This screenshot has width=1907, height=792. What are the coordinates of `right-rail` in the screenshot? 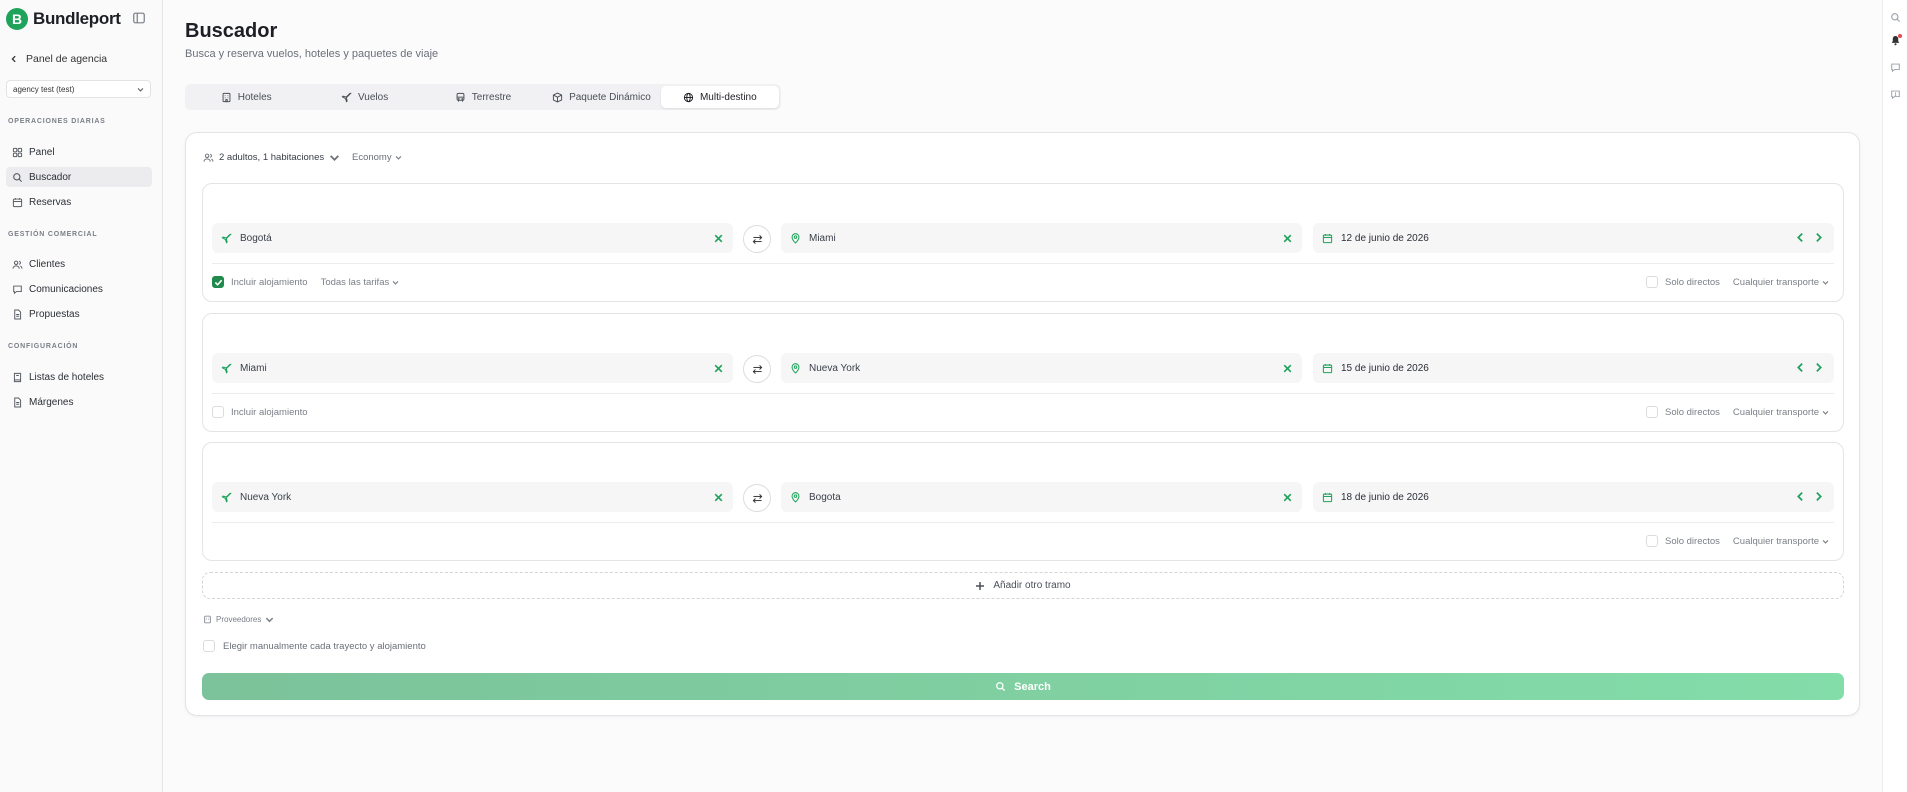 It's located at (1894, 396).